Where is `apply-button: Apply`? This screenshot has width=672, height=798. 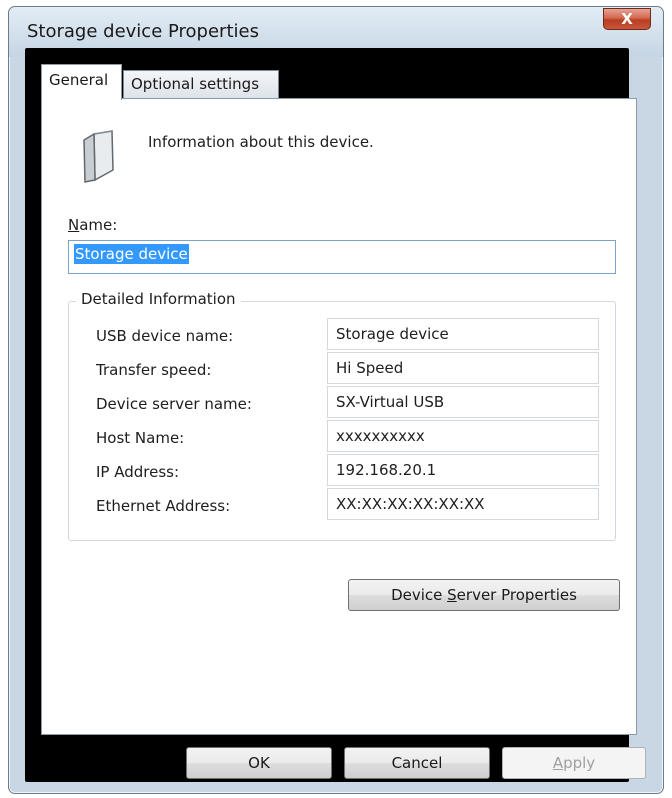
apply-button: Apply is located at coordinates (574, 763).